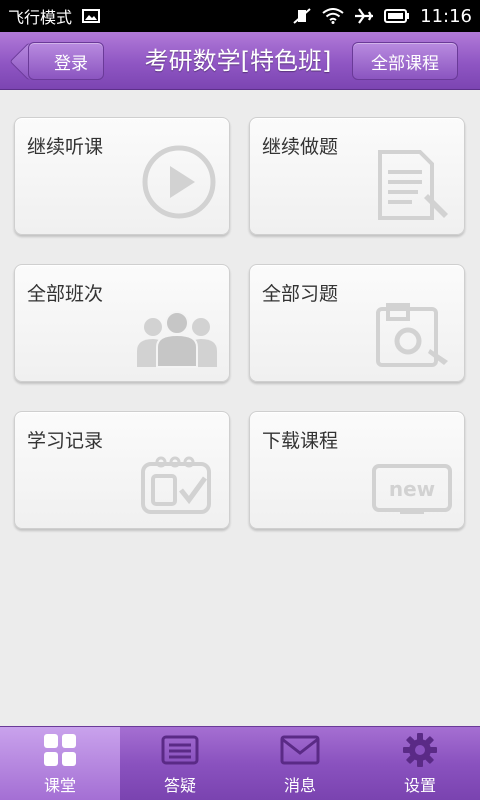 The image size is (480, 800). Describe the element at coordinates (299, 785) in the screenshot. I see `tab-label: 消息` at that location.